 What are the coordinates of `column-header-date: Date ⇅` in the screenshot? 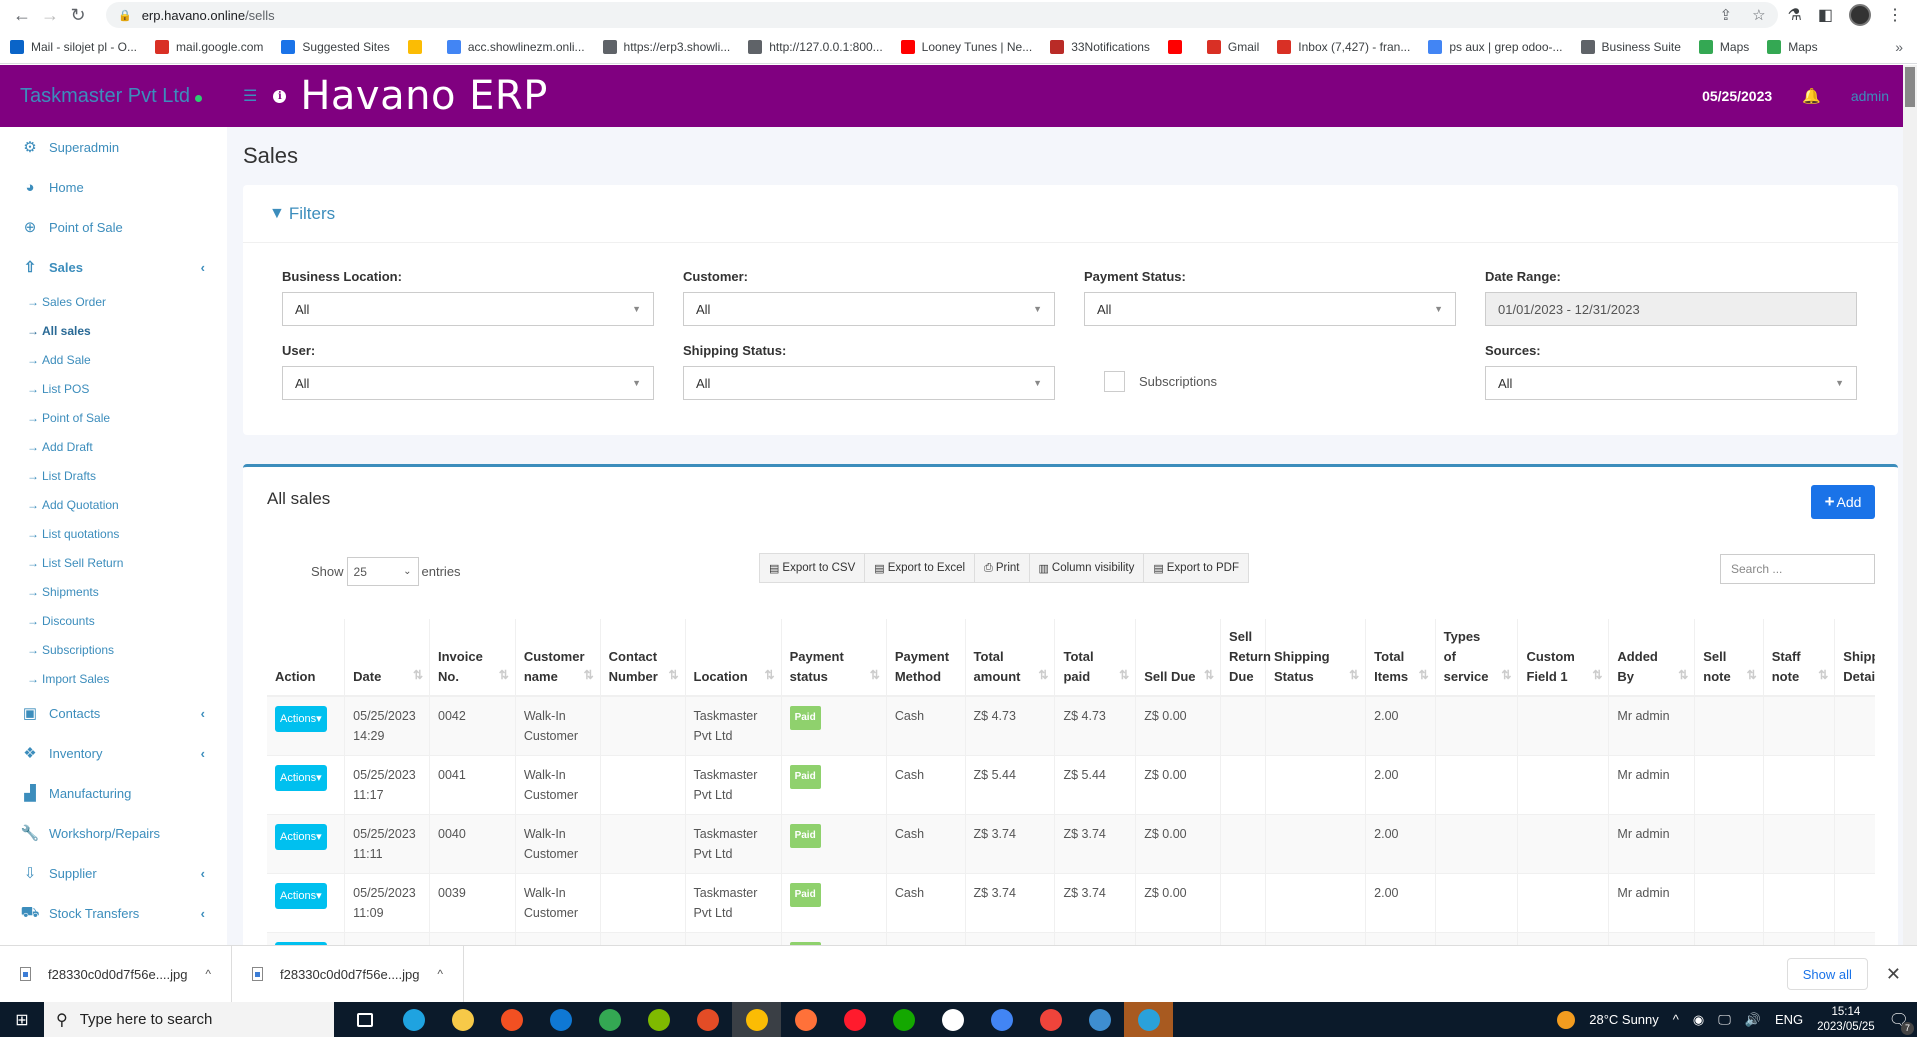 It's located at (387, 658).